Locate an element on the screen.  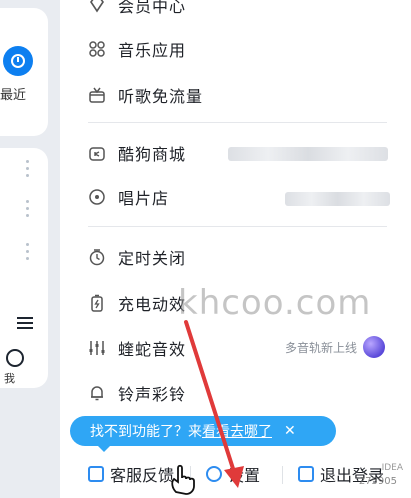
diamond-icon is located at coordinates (97, 7).